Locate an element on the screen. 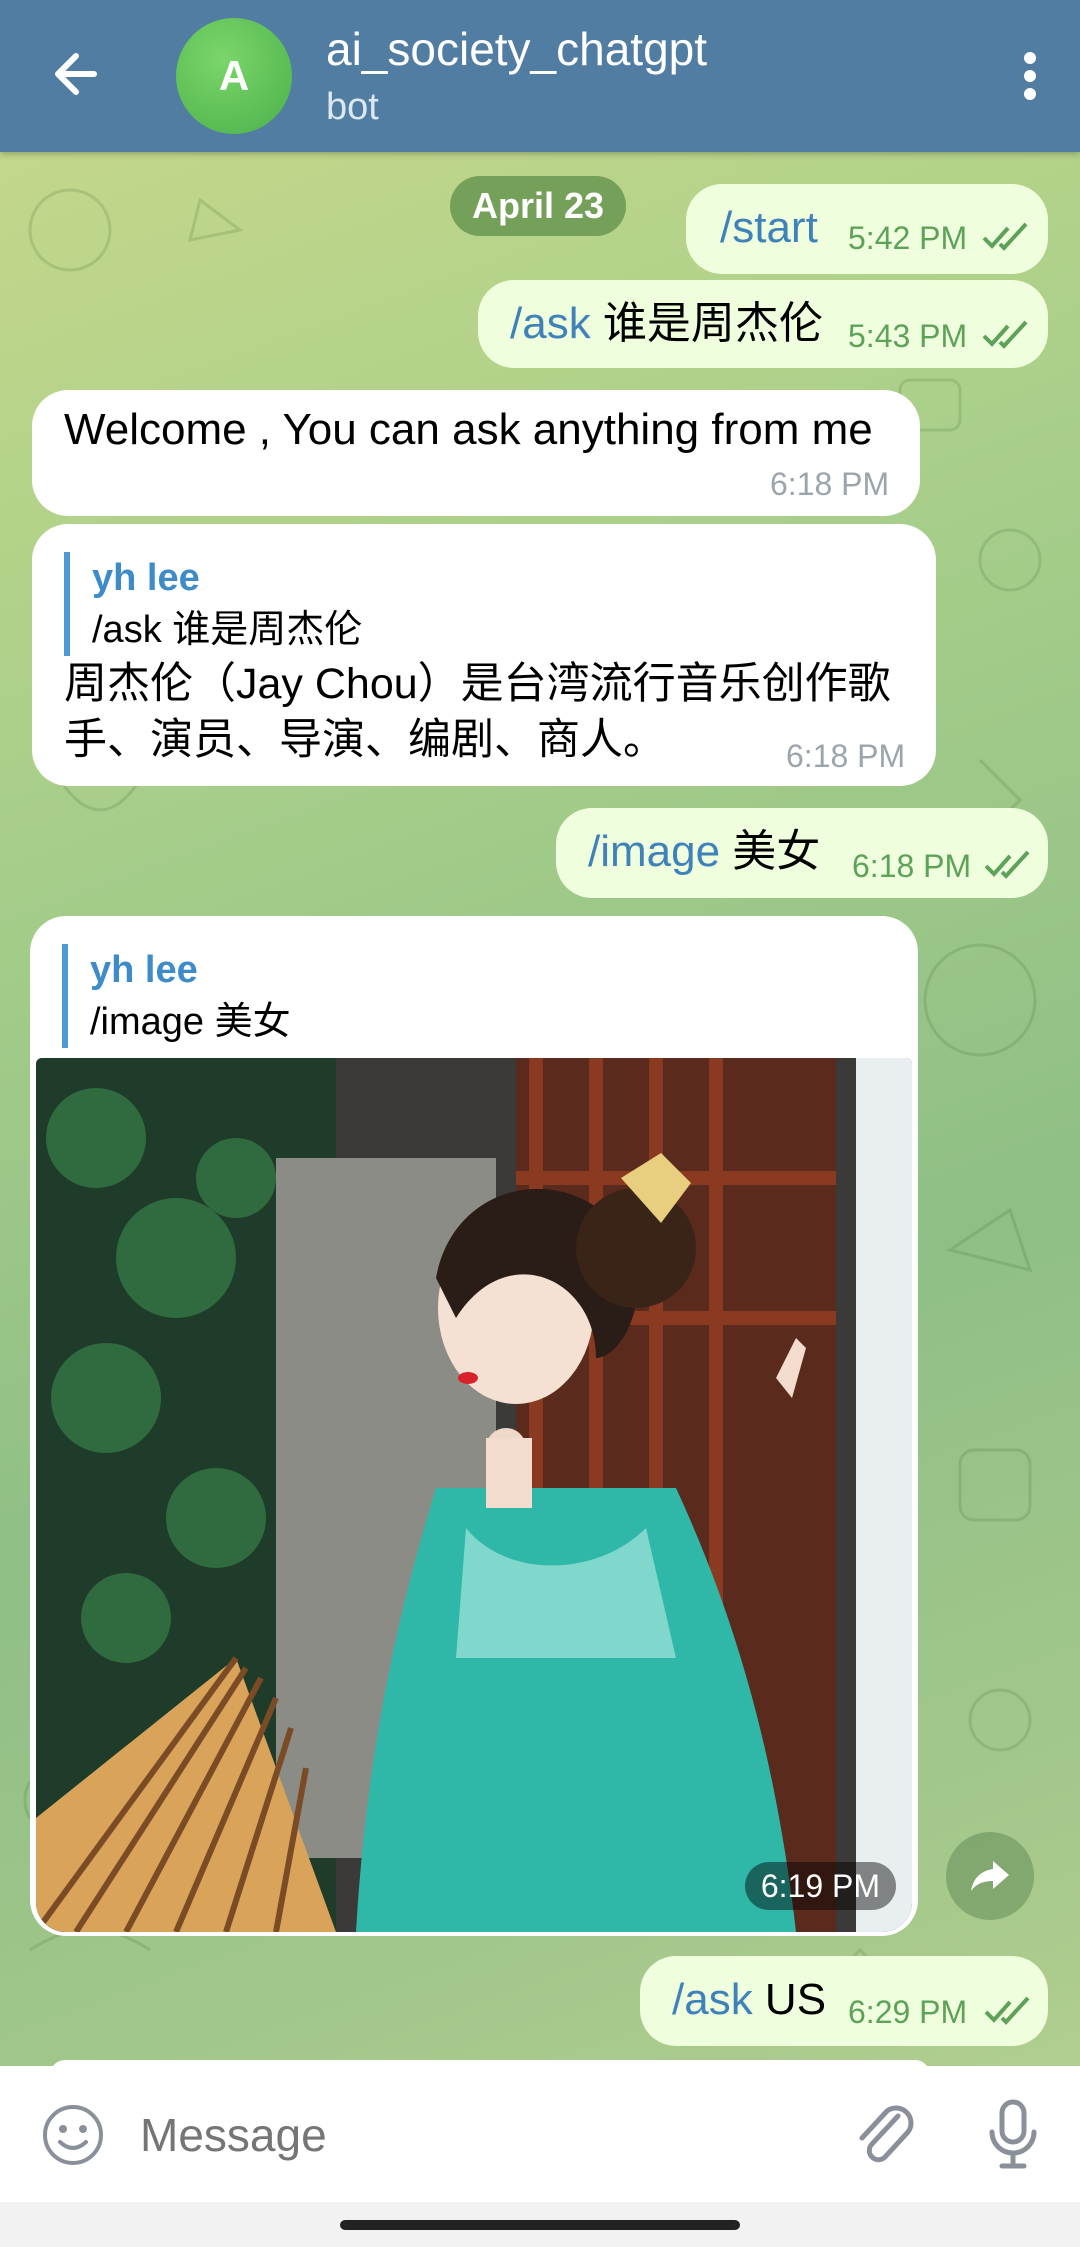 The image size is (1080, 2247). outgoing-message: /ask 谁是周杰伦 5:43 PM is located at coordinates (763, 324).